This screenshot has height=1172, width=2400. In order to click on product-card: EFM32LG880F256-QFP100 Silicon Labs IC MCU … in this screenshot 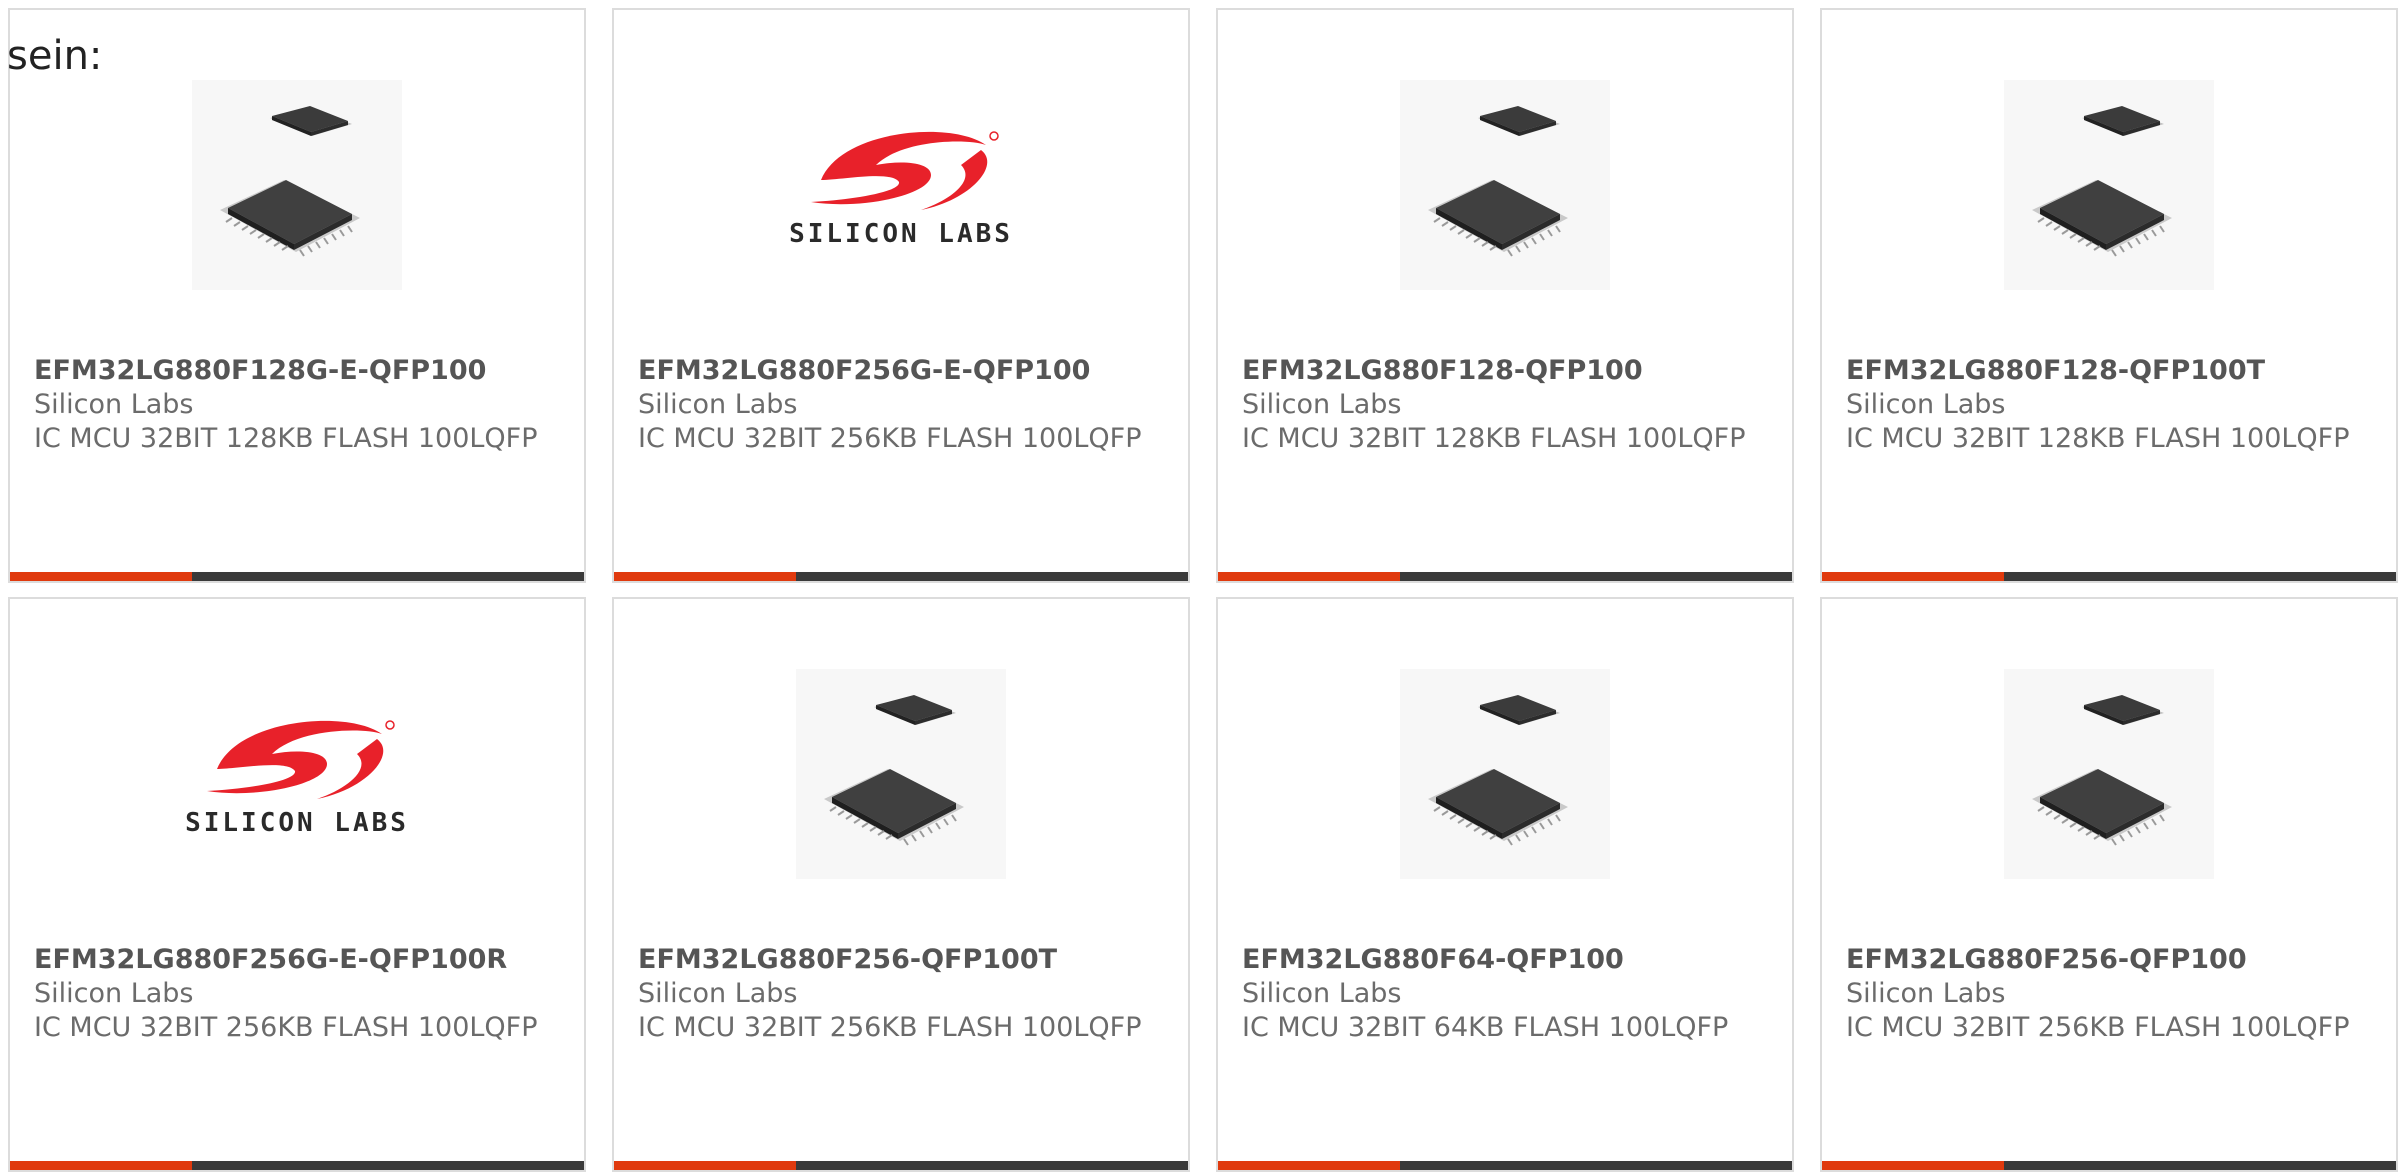, I will do `click(2109, 884)`.